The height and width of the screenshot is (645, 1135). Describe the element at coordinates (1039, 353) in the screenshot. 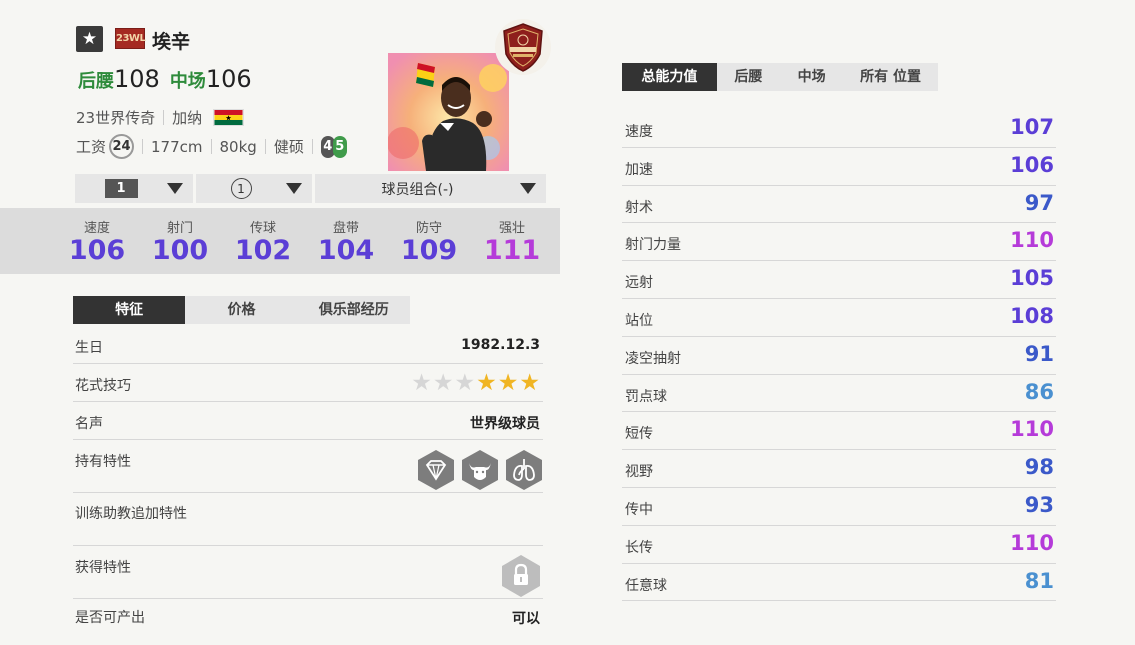

I see `attribute-value: 91` at that location.